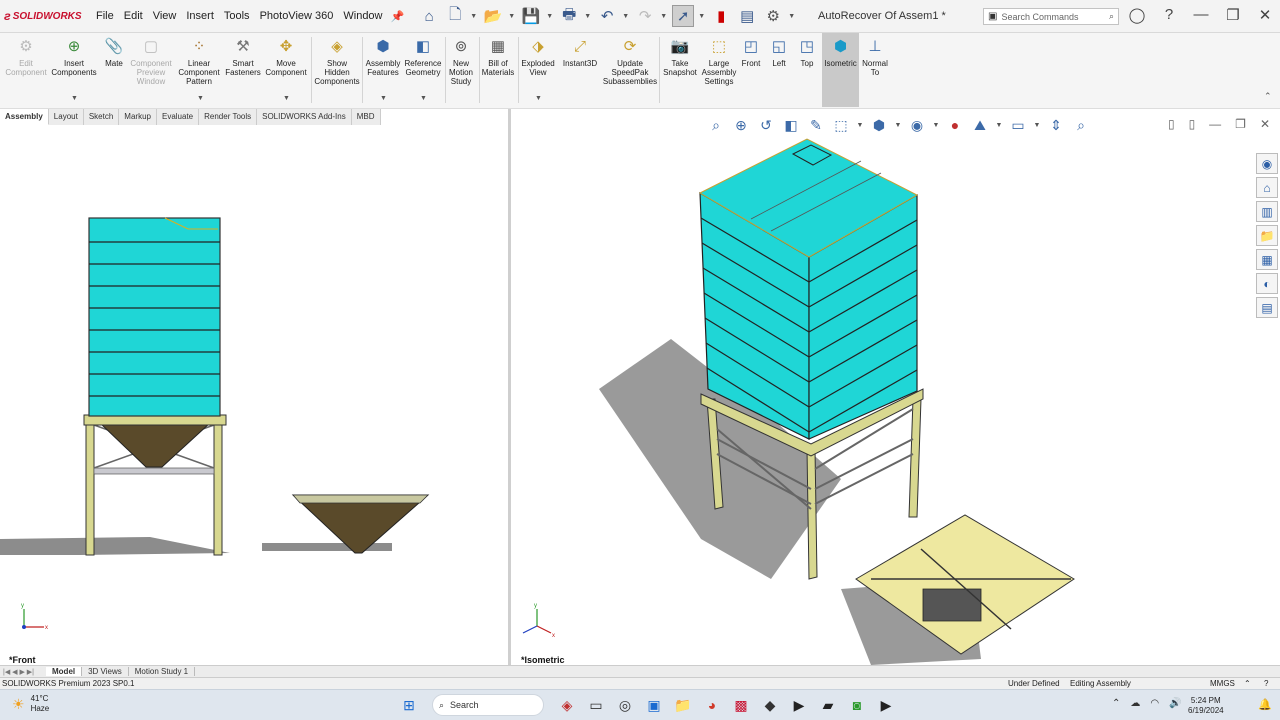 Image resolution: width=1280 pixels, height=720 pixels. Describe the element at coordinates (493, 16) in the screenshot. I see `open-icon: 📂` at that location.